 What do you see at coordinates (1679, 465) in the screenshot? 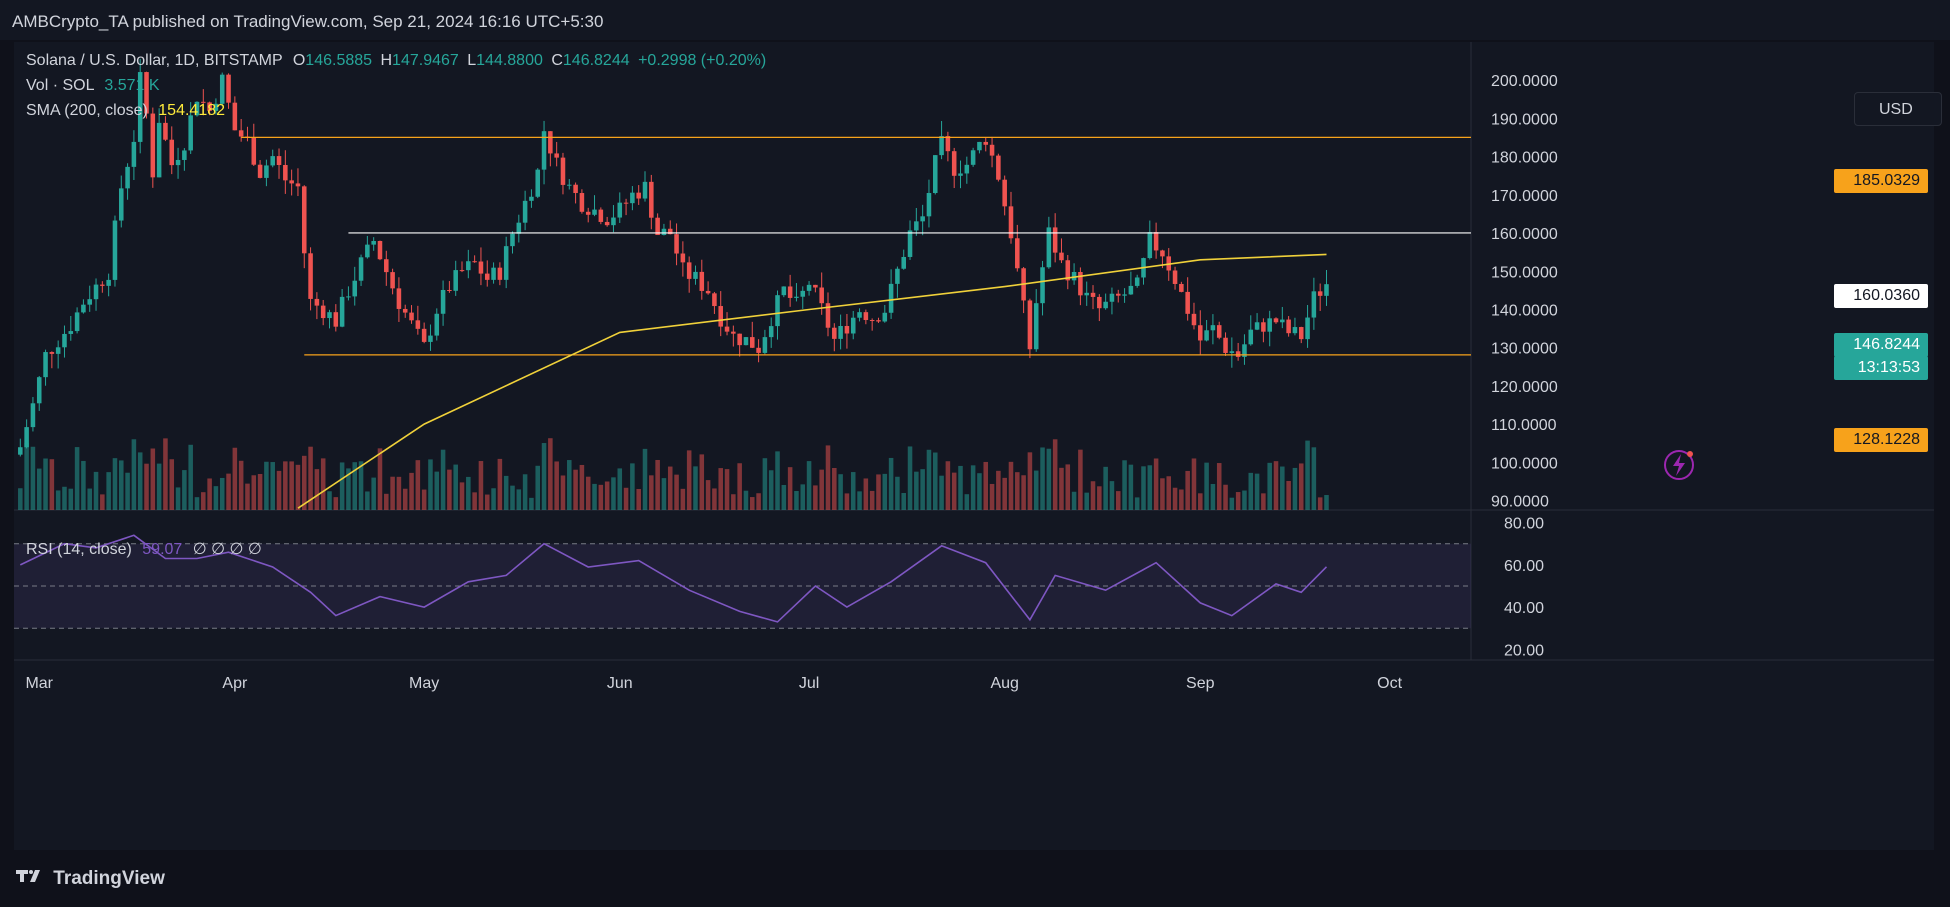
I see `lightning-alert-icon` at bounding box center [1679, 465].